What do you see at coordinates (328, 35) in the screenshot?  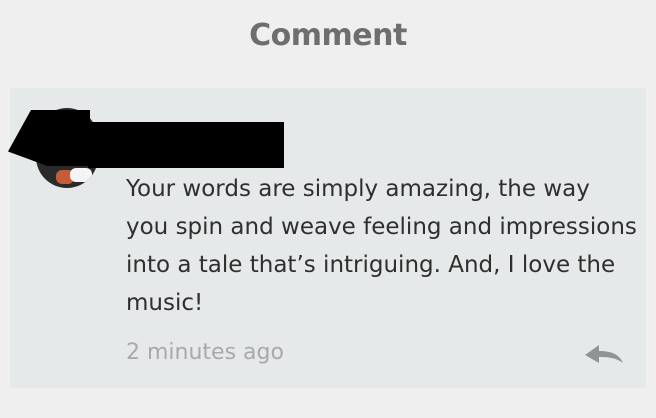 I see `page-title: Comment` at bounding box center [328, 35].